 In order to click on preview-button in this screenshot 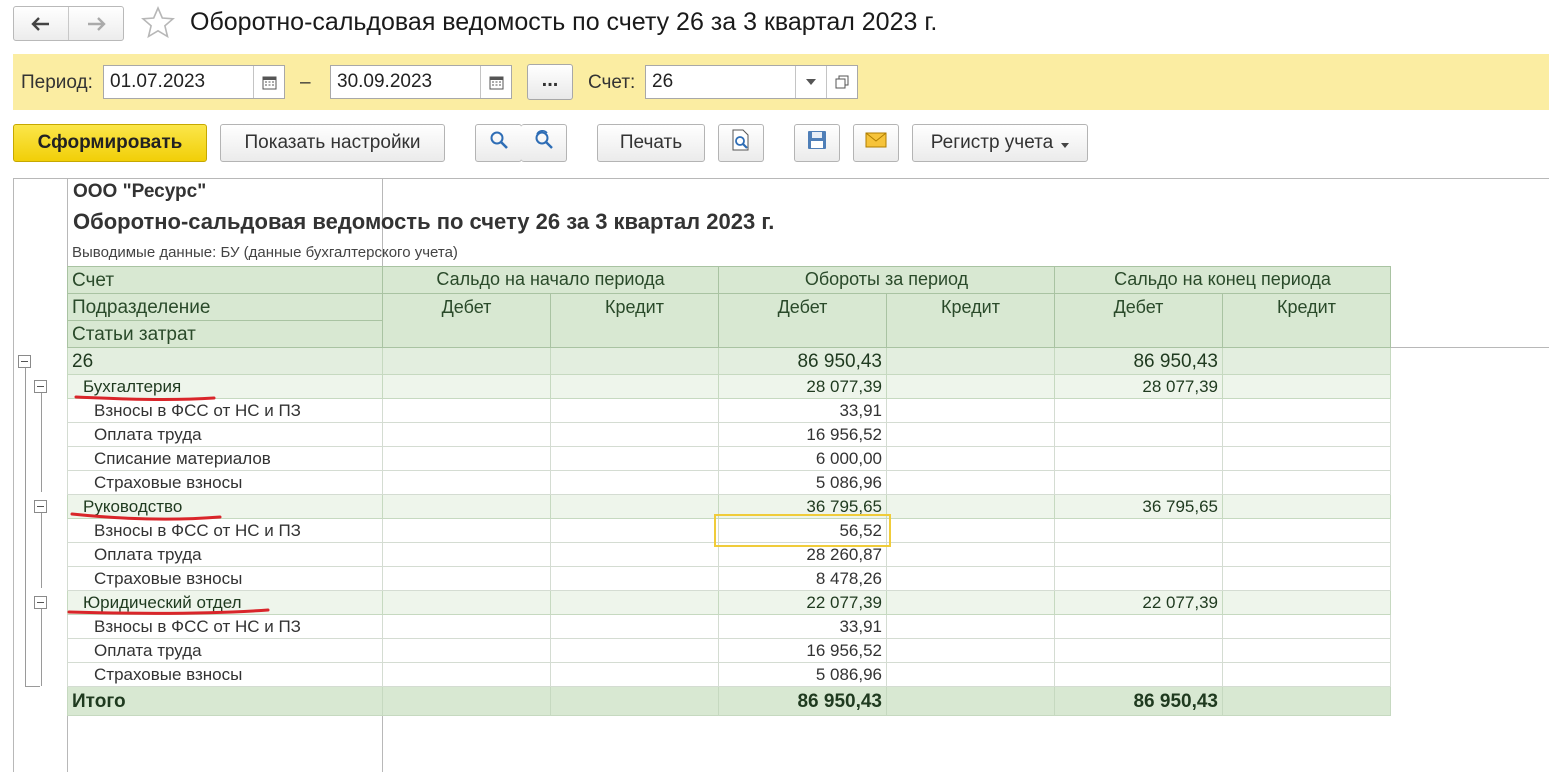, I will do `click(741, 143)`.